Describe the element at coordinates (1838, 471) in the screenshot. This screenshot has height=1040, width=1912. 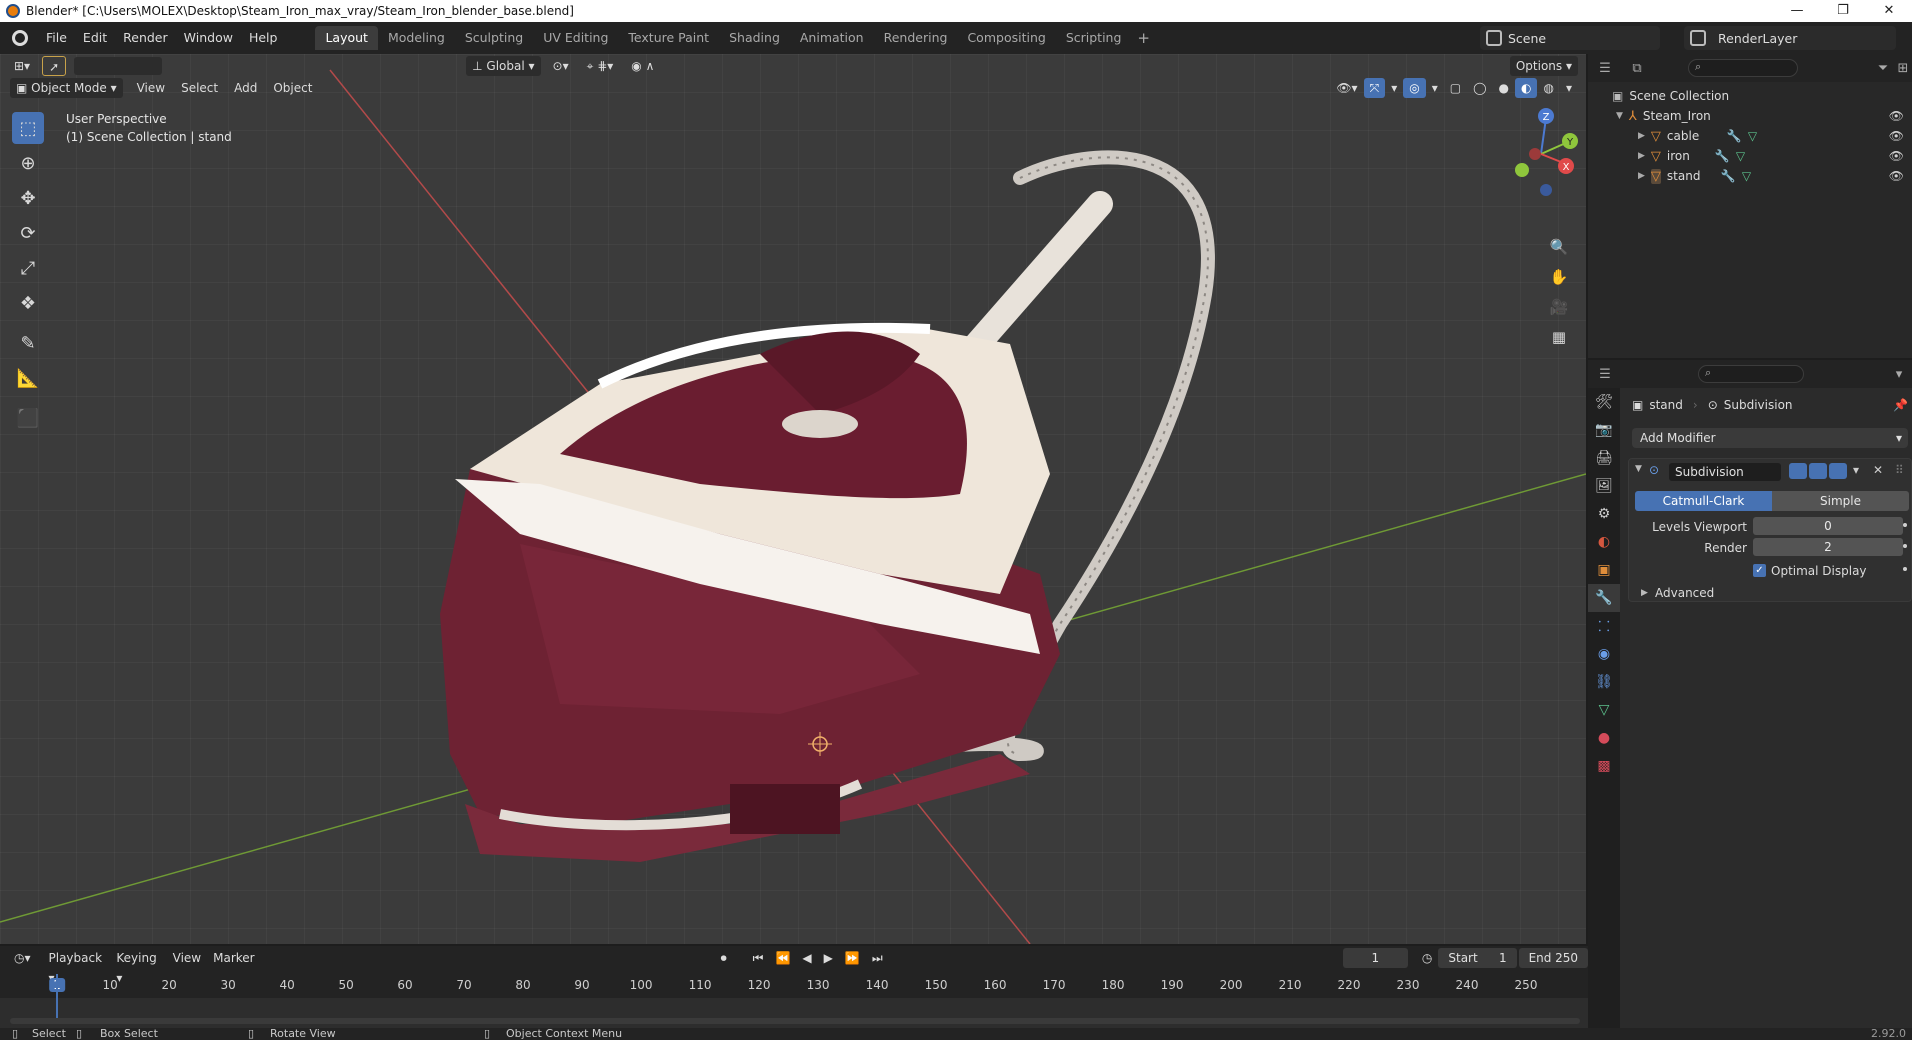
I see `render-toggle-icon` at that location.